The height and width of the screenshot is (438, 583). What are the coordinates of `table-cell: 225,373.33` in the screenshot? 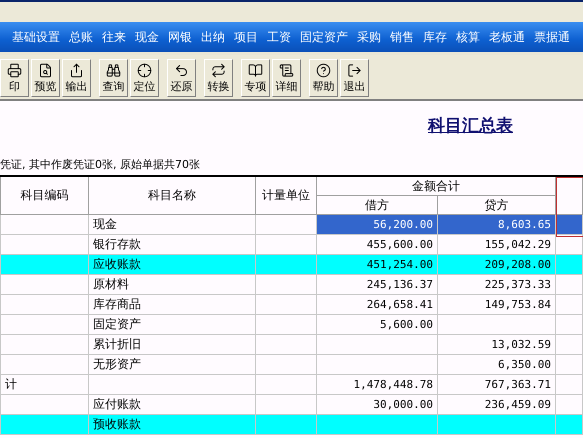 It's located at (497, 284).